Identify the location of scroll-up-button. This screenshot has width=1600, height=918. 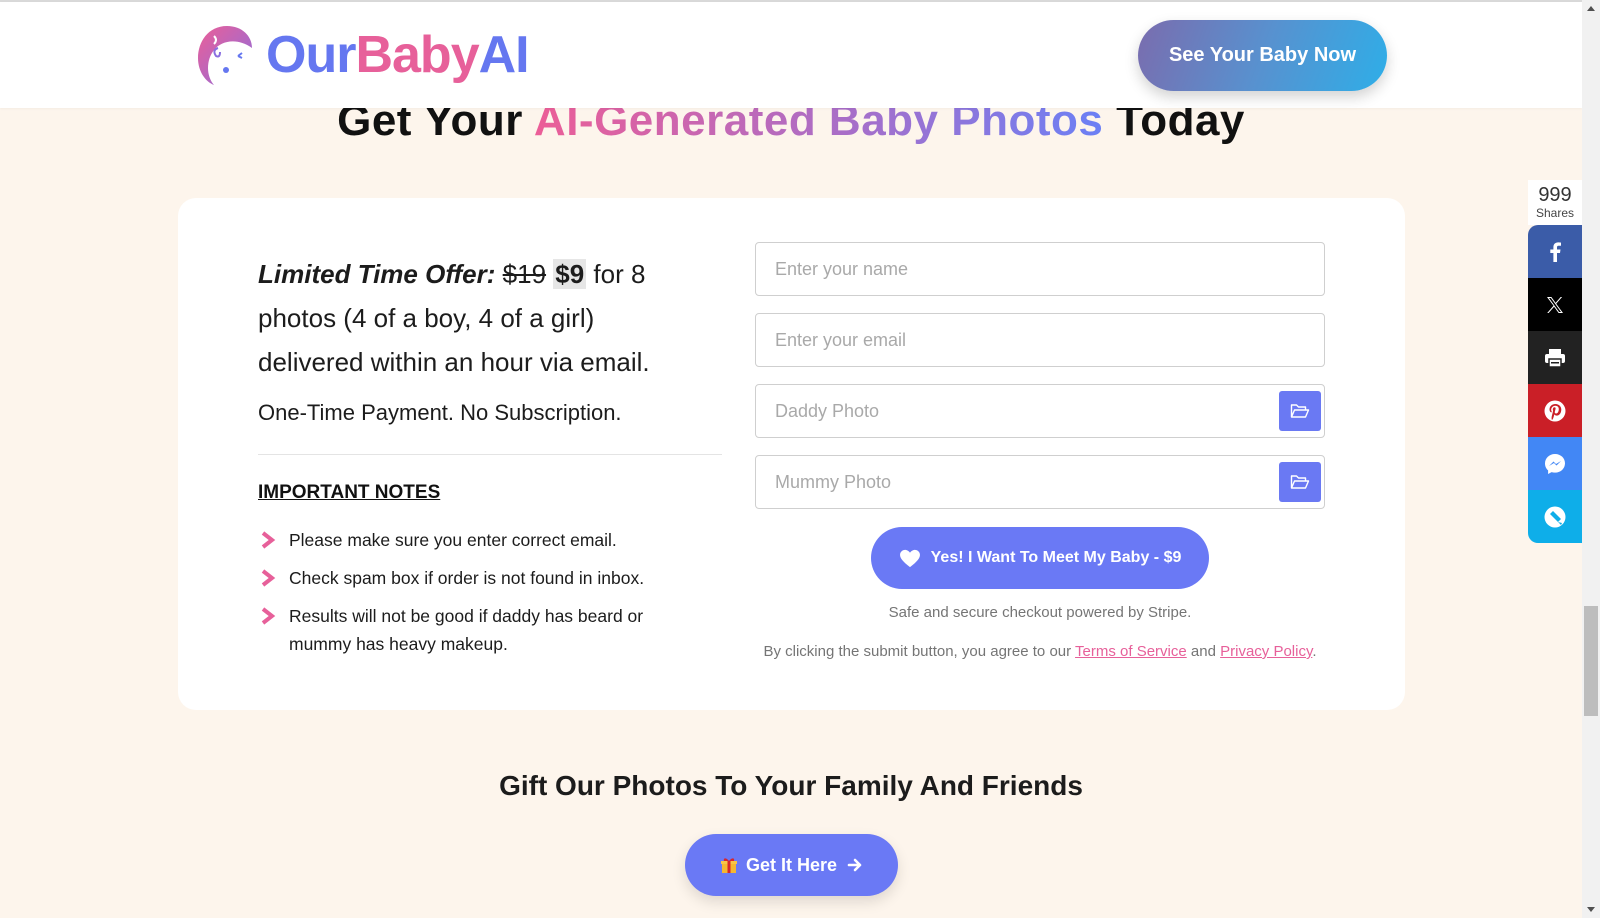
(1591, 8).